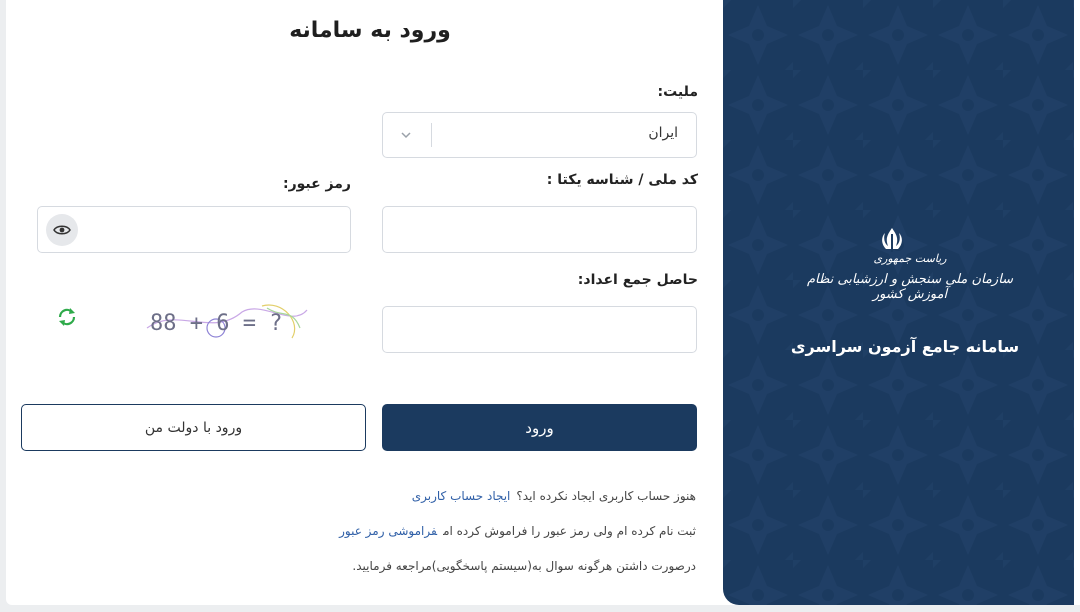  I want to click on password-toggle-button, so click(62, 230).